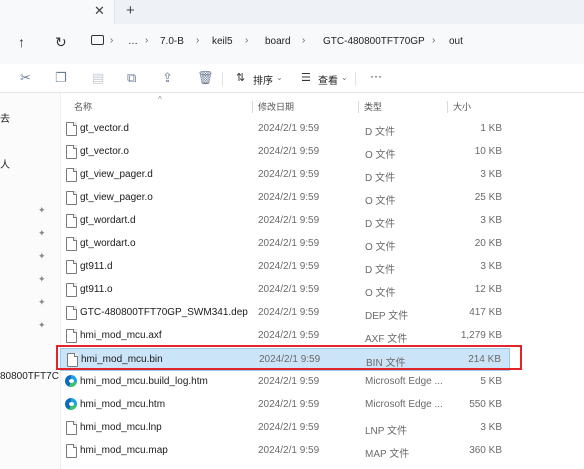 Image resolution: width=584 pixels, height=469 pixels. What do you see at coordinates (98, 78) in the screenshot?
I see `paste-icon: ▤` at bounding box center [98, 78].